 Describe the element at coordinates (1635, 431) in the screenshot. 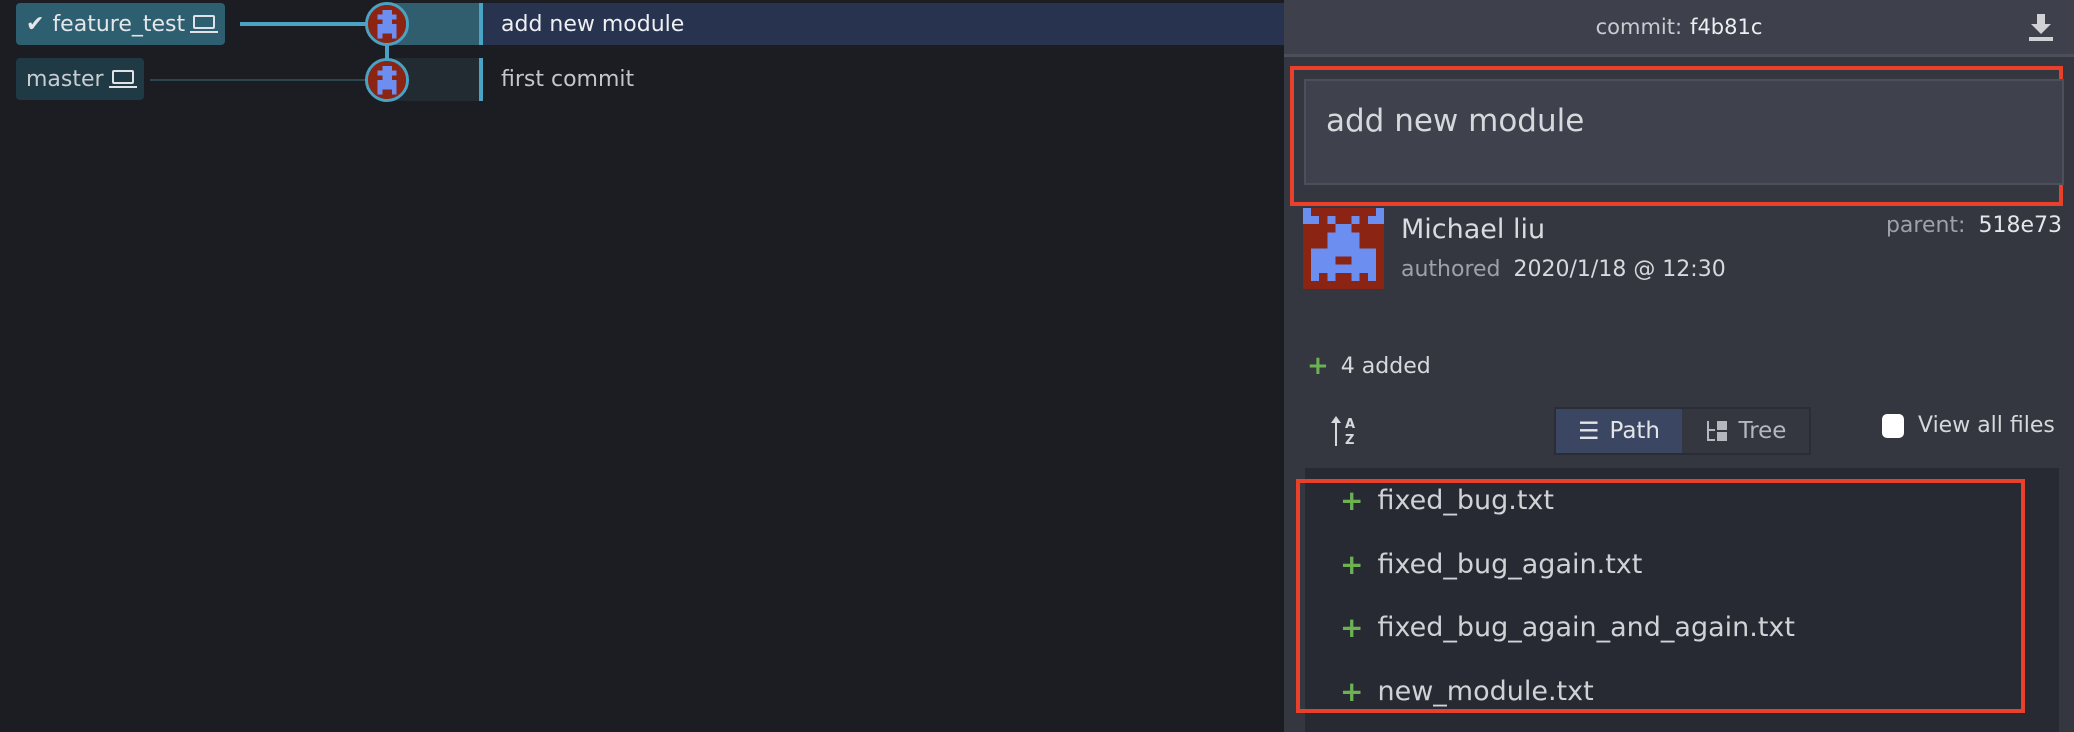

I see `path-label: Path` at that location.